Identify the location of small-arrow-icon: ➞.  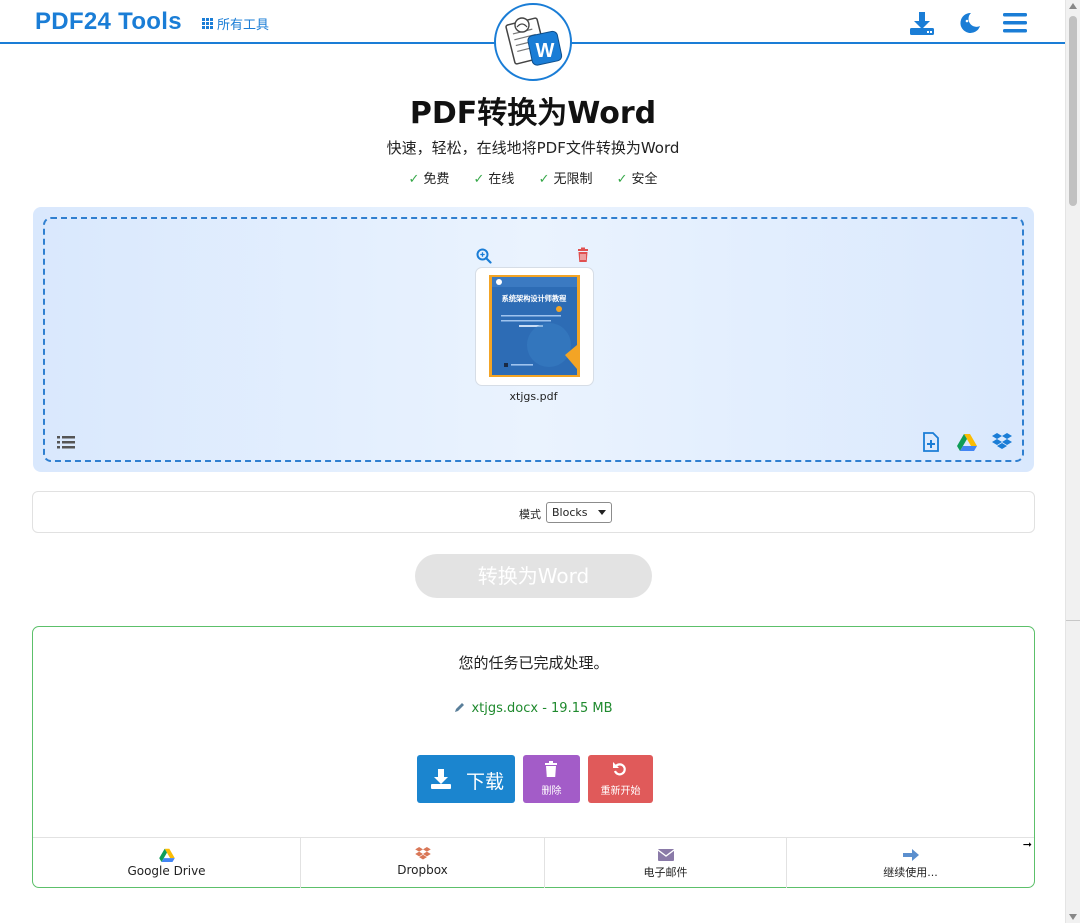
(1027, 844).